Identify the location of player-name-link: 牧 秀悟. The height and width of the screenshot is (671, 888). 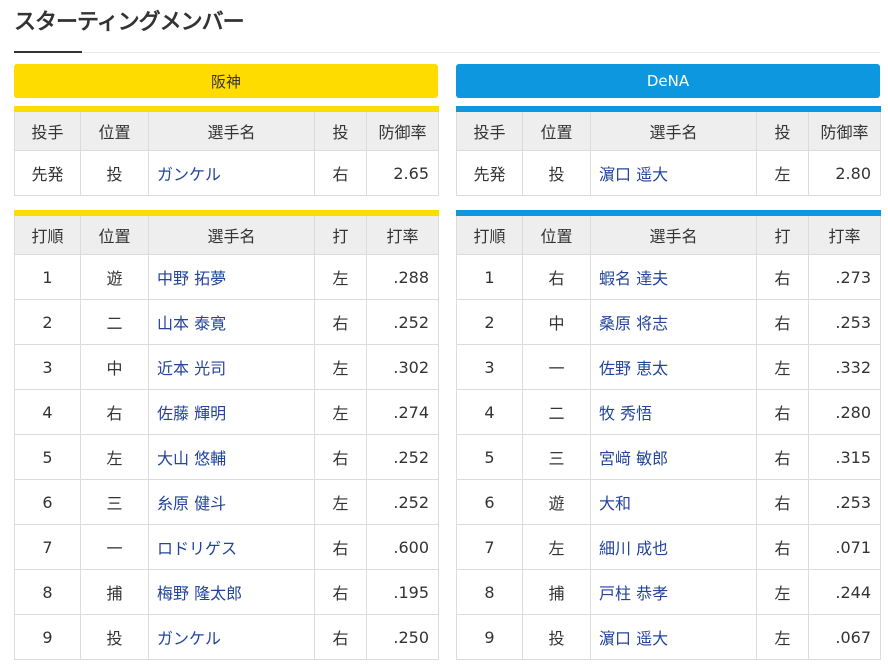
(673, 412).